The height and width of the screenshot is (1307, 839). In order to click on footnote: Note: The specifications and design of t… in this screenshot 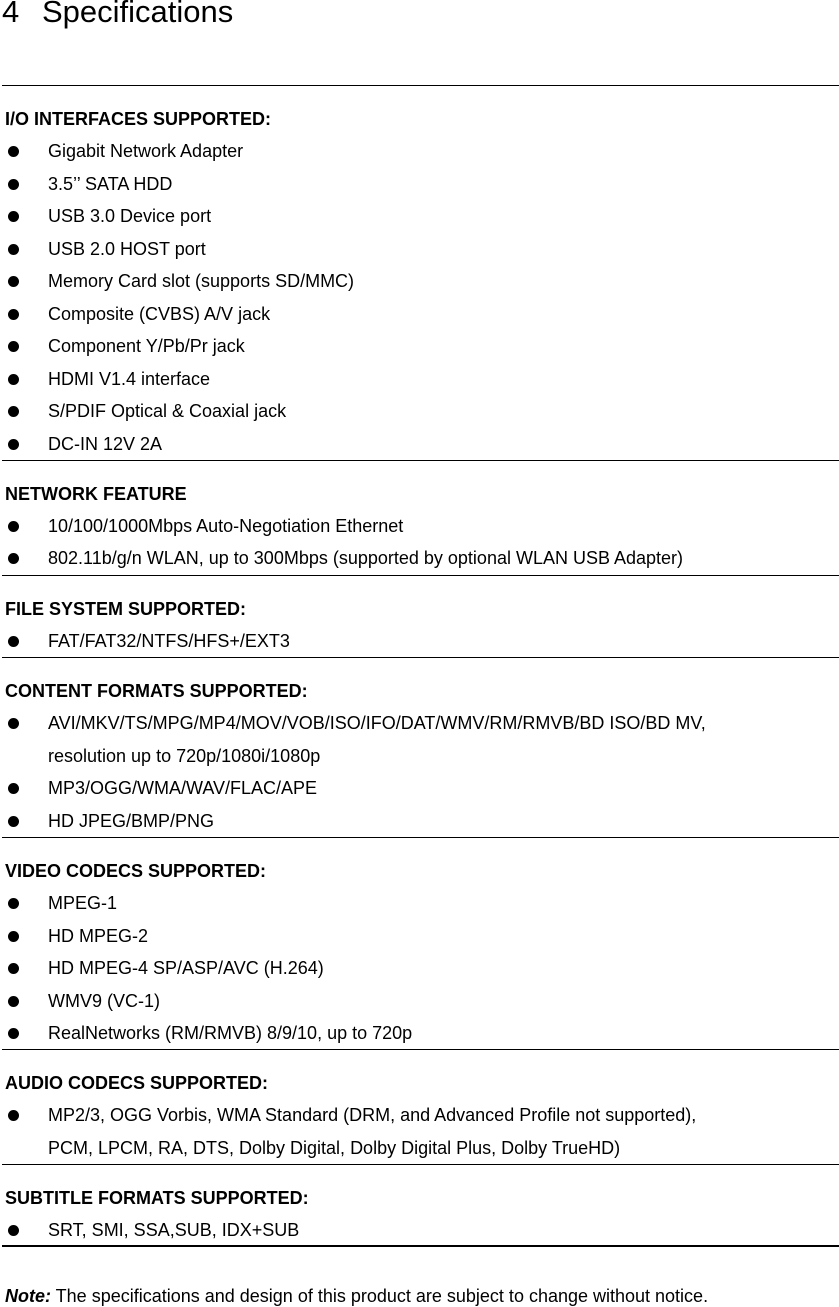, I will do `click(356, 1296)`.